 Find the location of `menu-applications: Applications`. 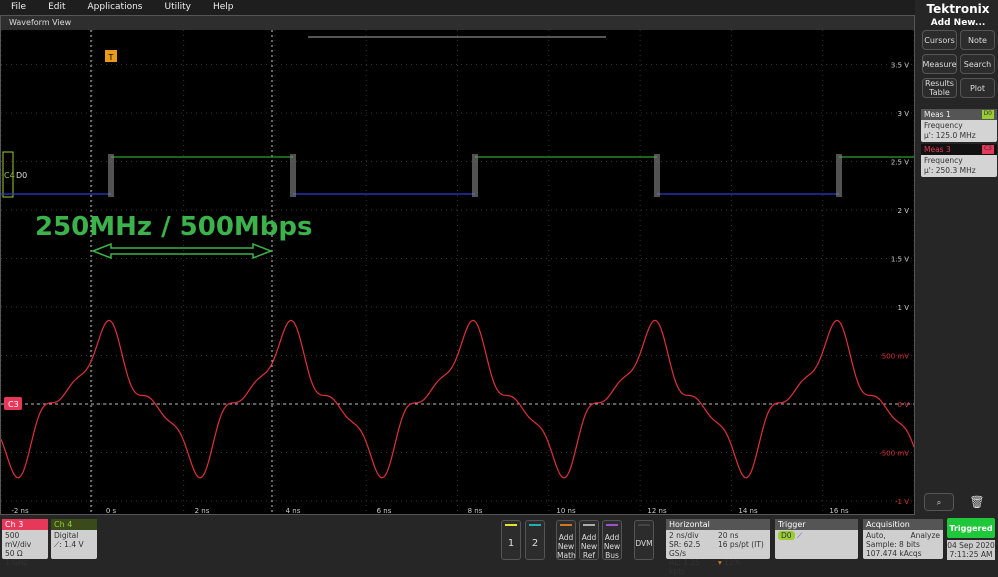

menu-applications: Applications is located at coordinates (115, 7).